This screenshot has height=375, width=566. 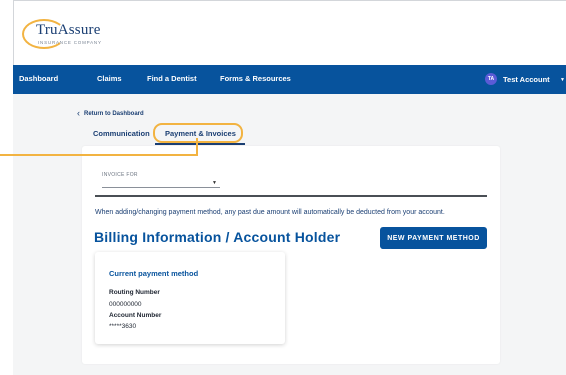 I want to click on callout-highlight-box, so click(x=198, y=133).